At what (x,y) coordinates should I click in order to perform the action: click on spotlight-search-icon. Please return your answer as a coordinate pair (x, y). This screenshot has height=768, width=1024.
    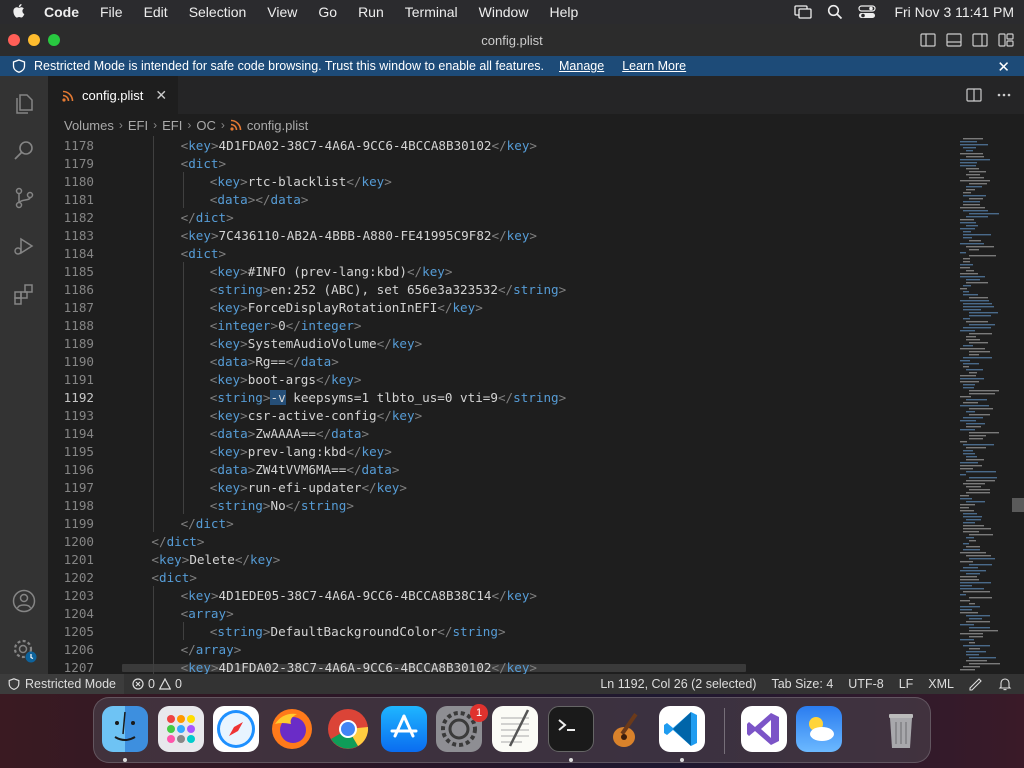
    Looking at the image, I should click on (835, 12).